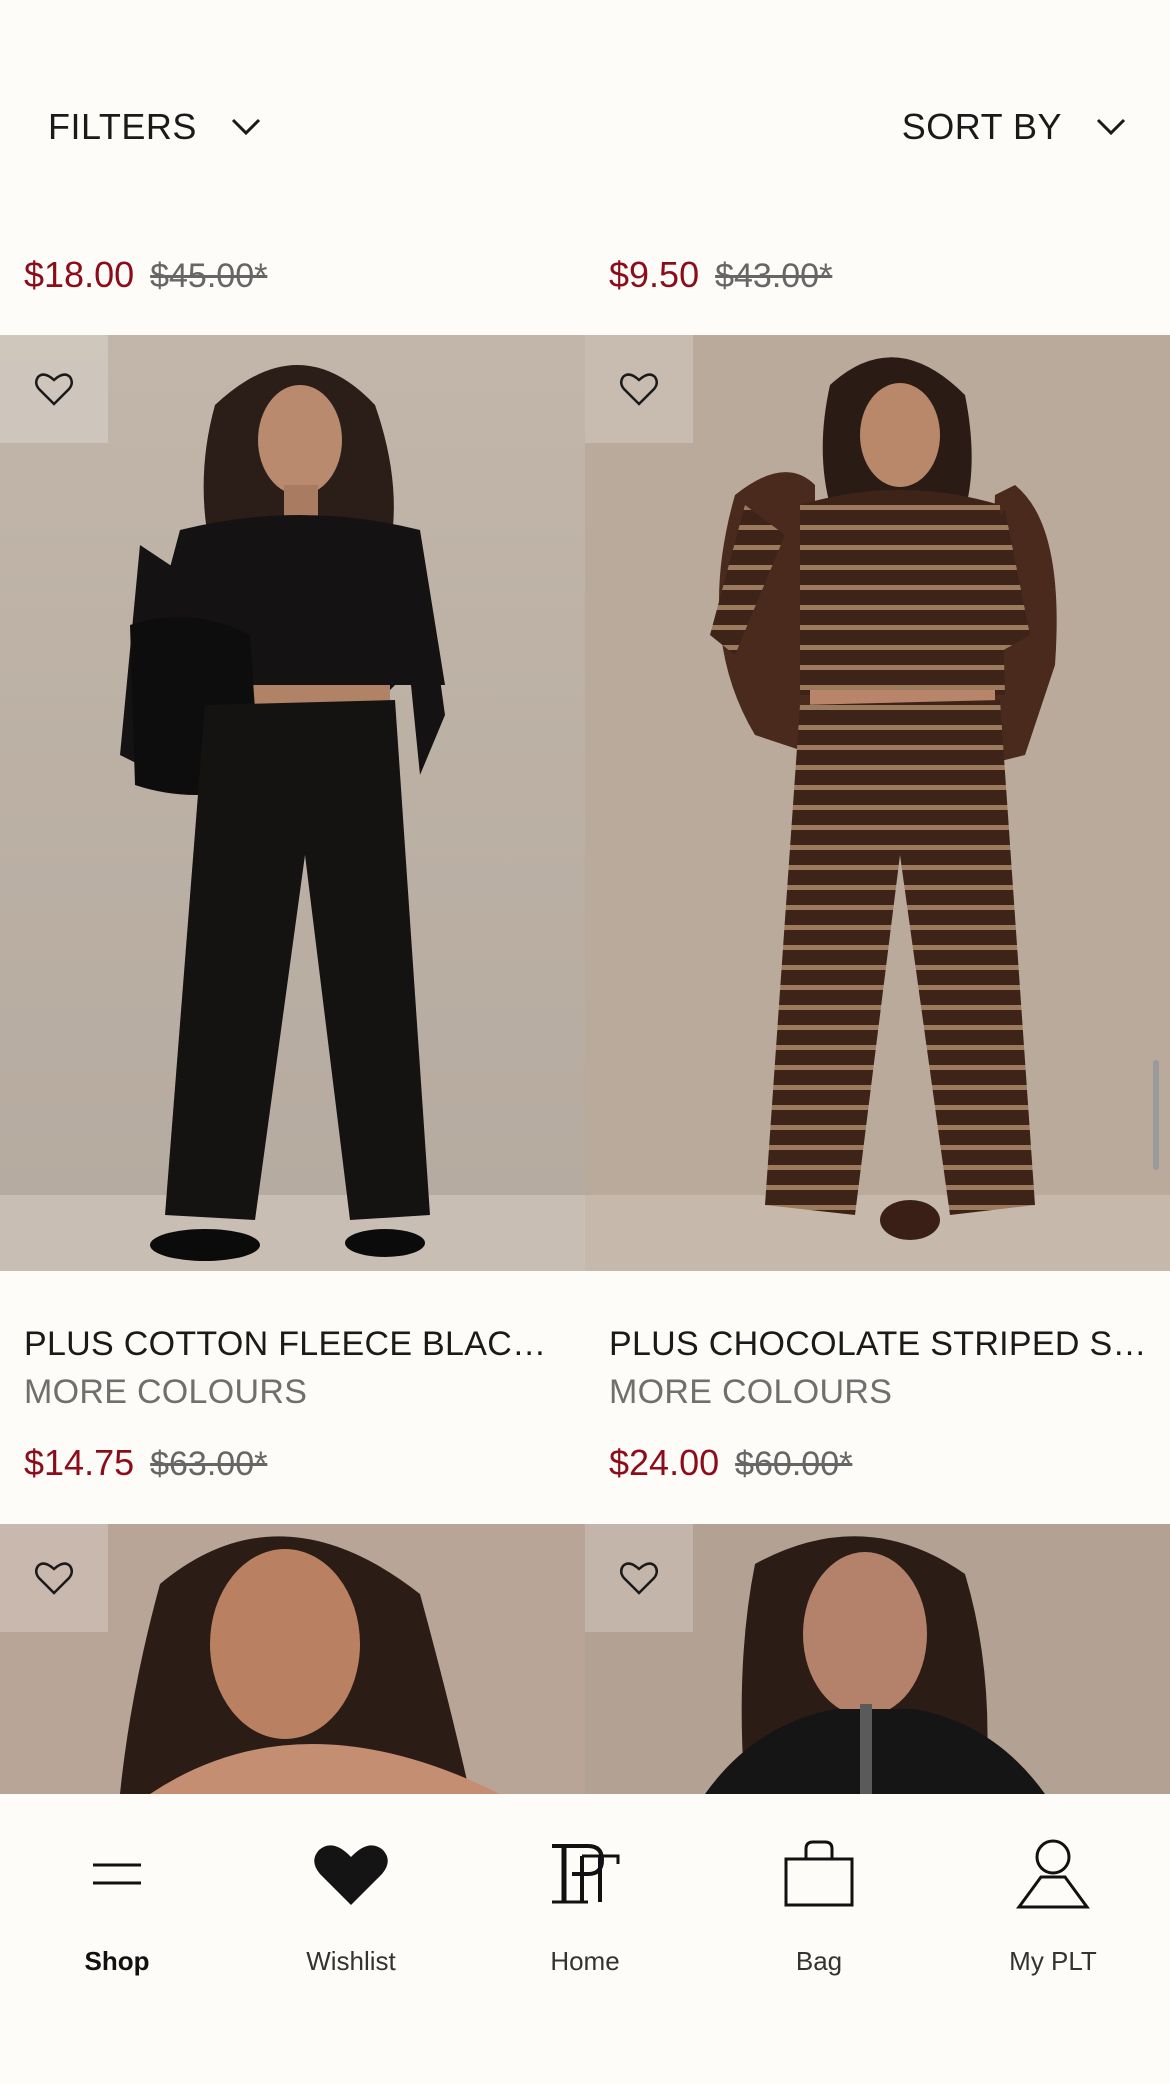  I want to click on filters-button: FILTERS, so click(154, 127).